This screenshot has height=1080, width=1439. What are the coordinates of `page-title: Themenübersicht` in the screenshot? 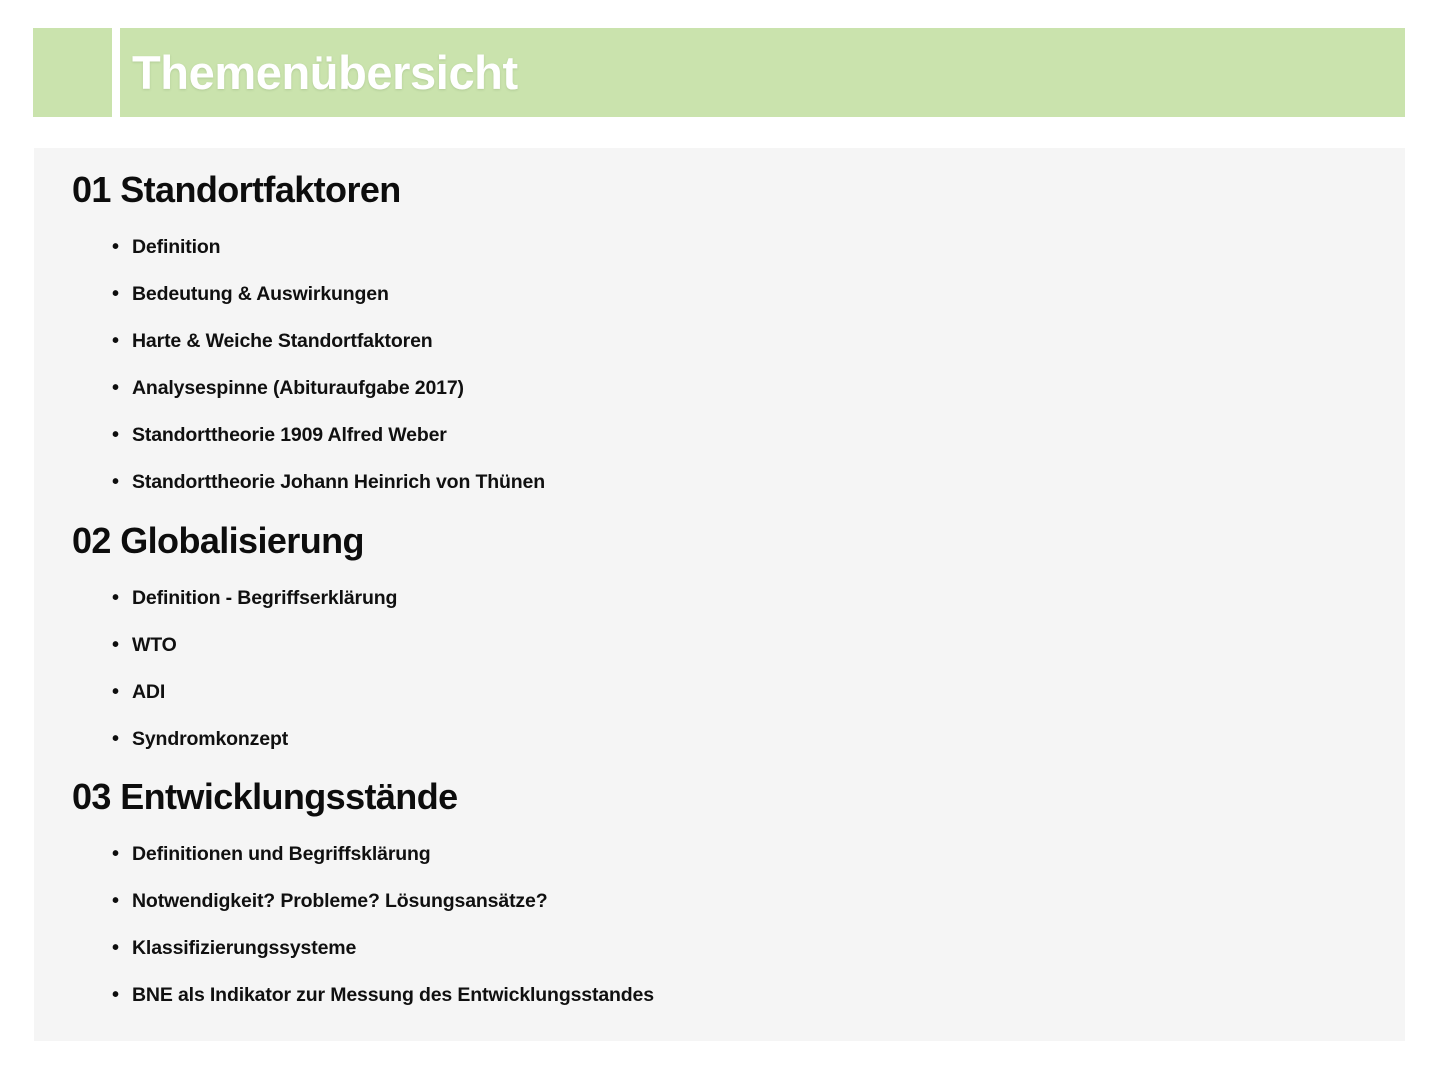 It's located at (325, 72).